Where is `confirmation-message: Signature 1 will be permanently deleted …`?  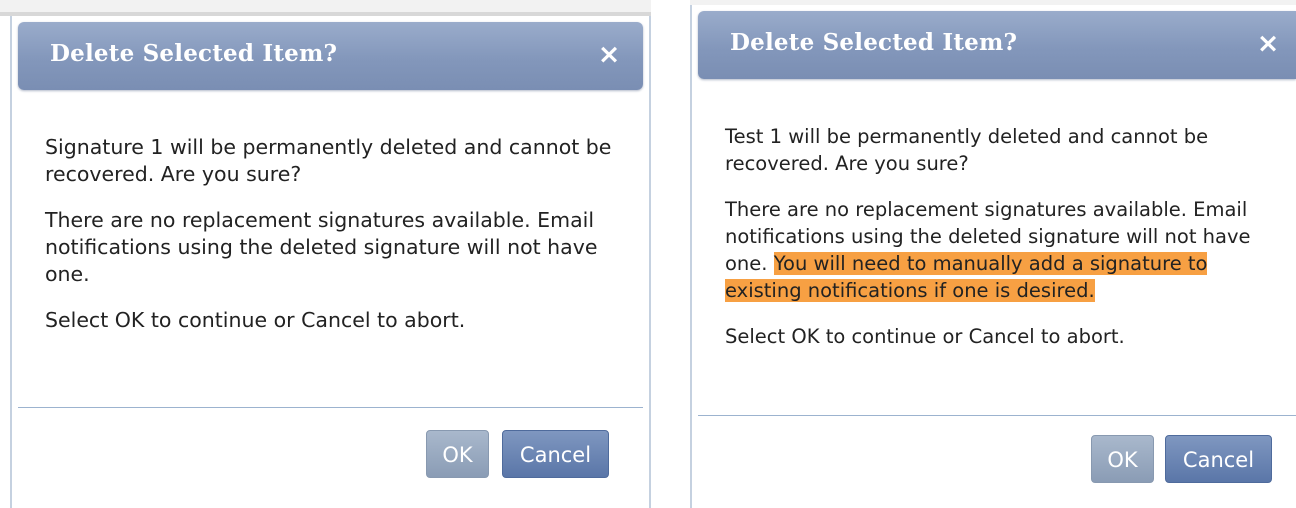 confirmation-message: Signature 1 will be permanently deleted … is located at coordinates (328, 160).